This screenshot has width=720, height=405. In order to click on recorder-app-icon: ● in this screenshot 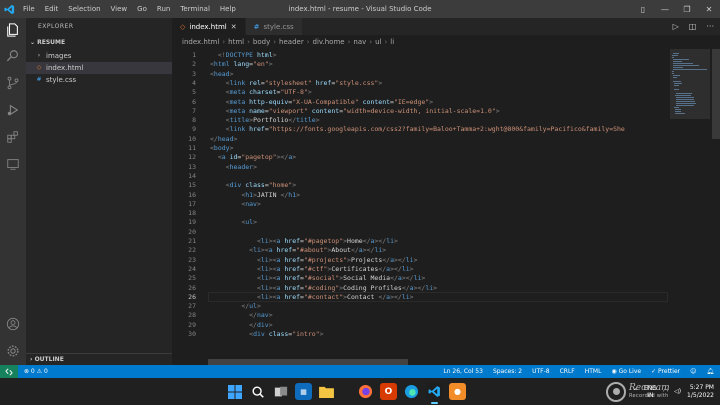, I will do `click(457, 391)`.